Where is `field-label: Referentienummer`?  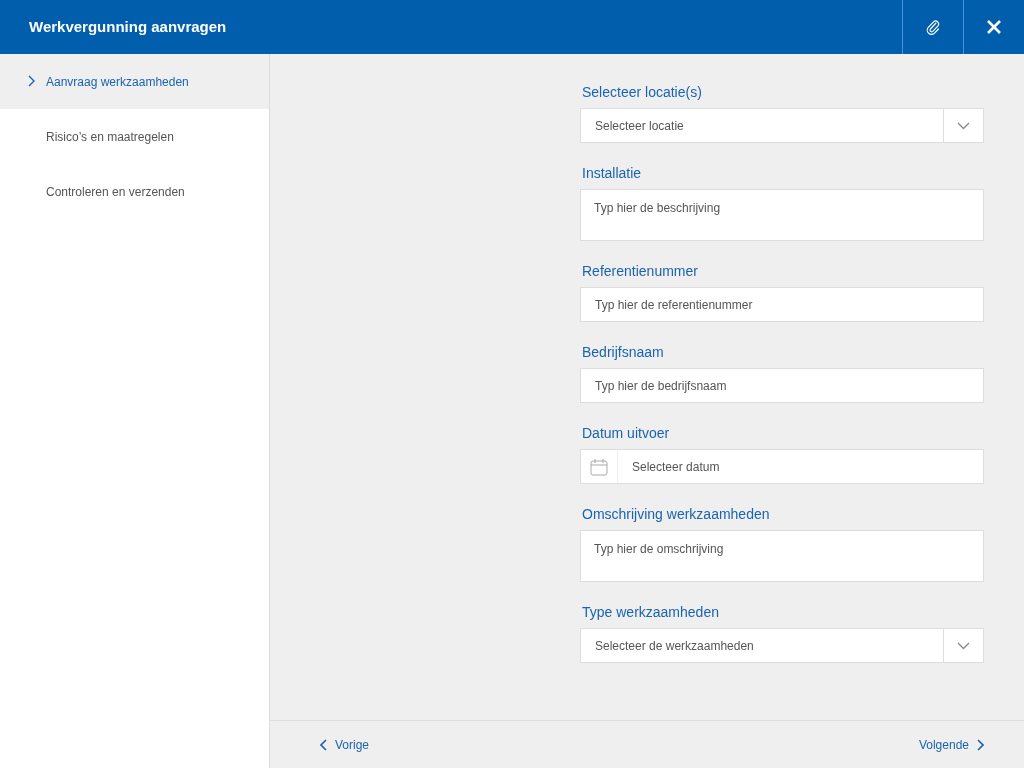 field-label: Referentienummer is located at coordinates (640, 271).